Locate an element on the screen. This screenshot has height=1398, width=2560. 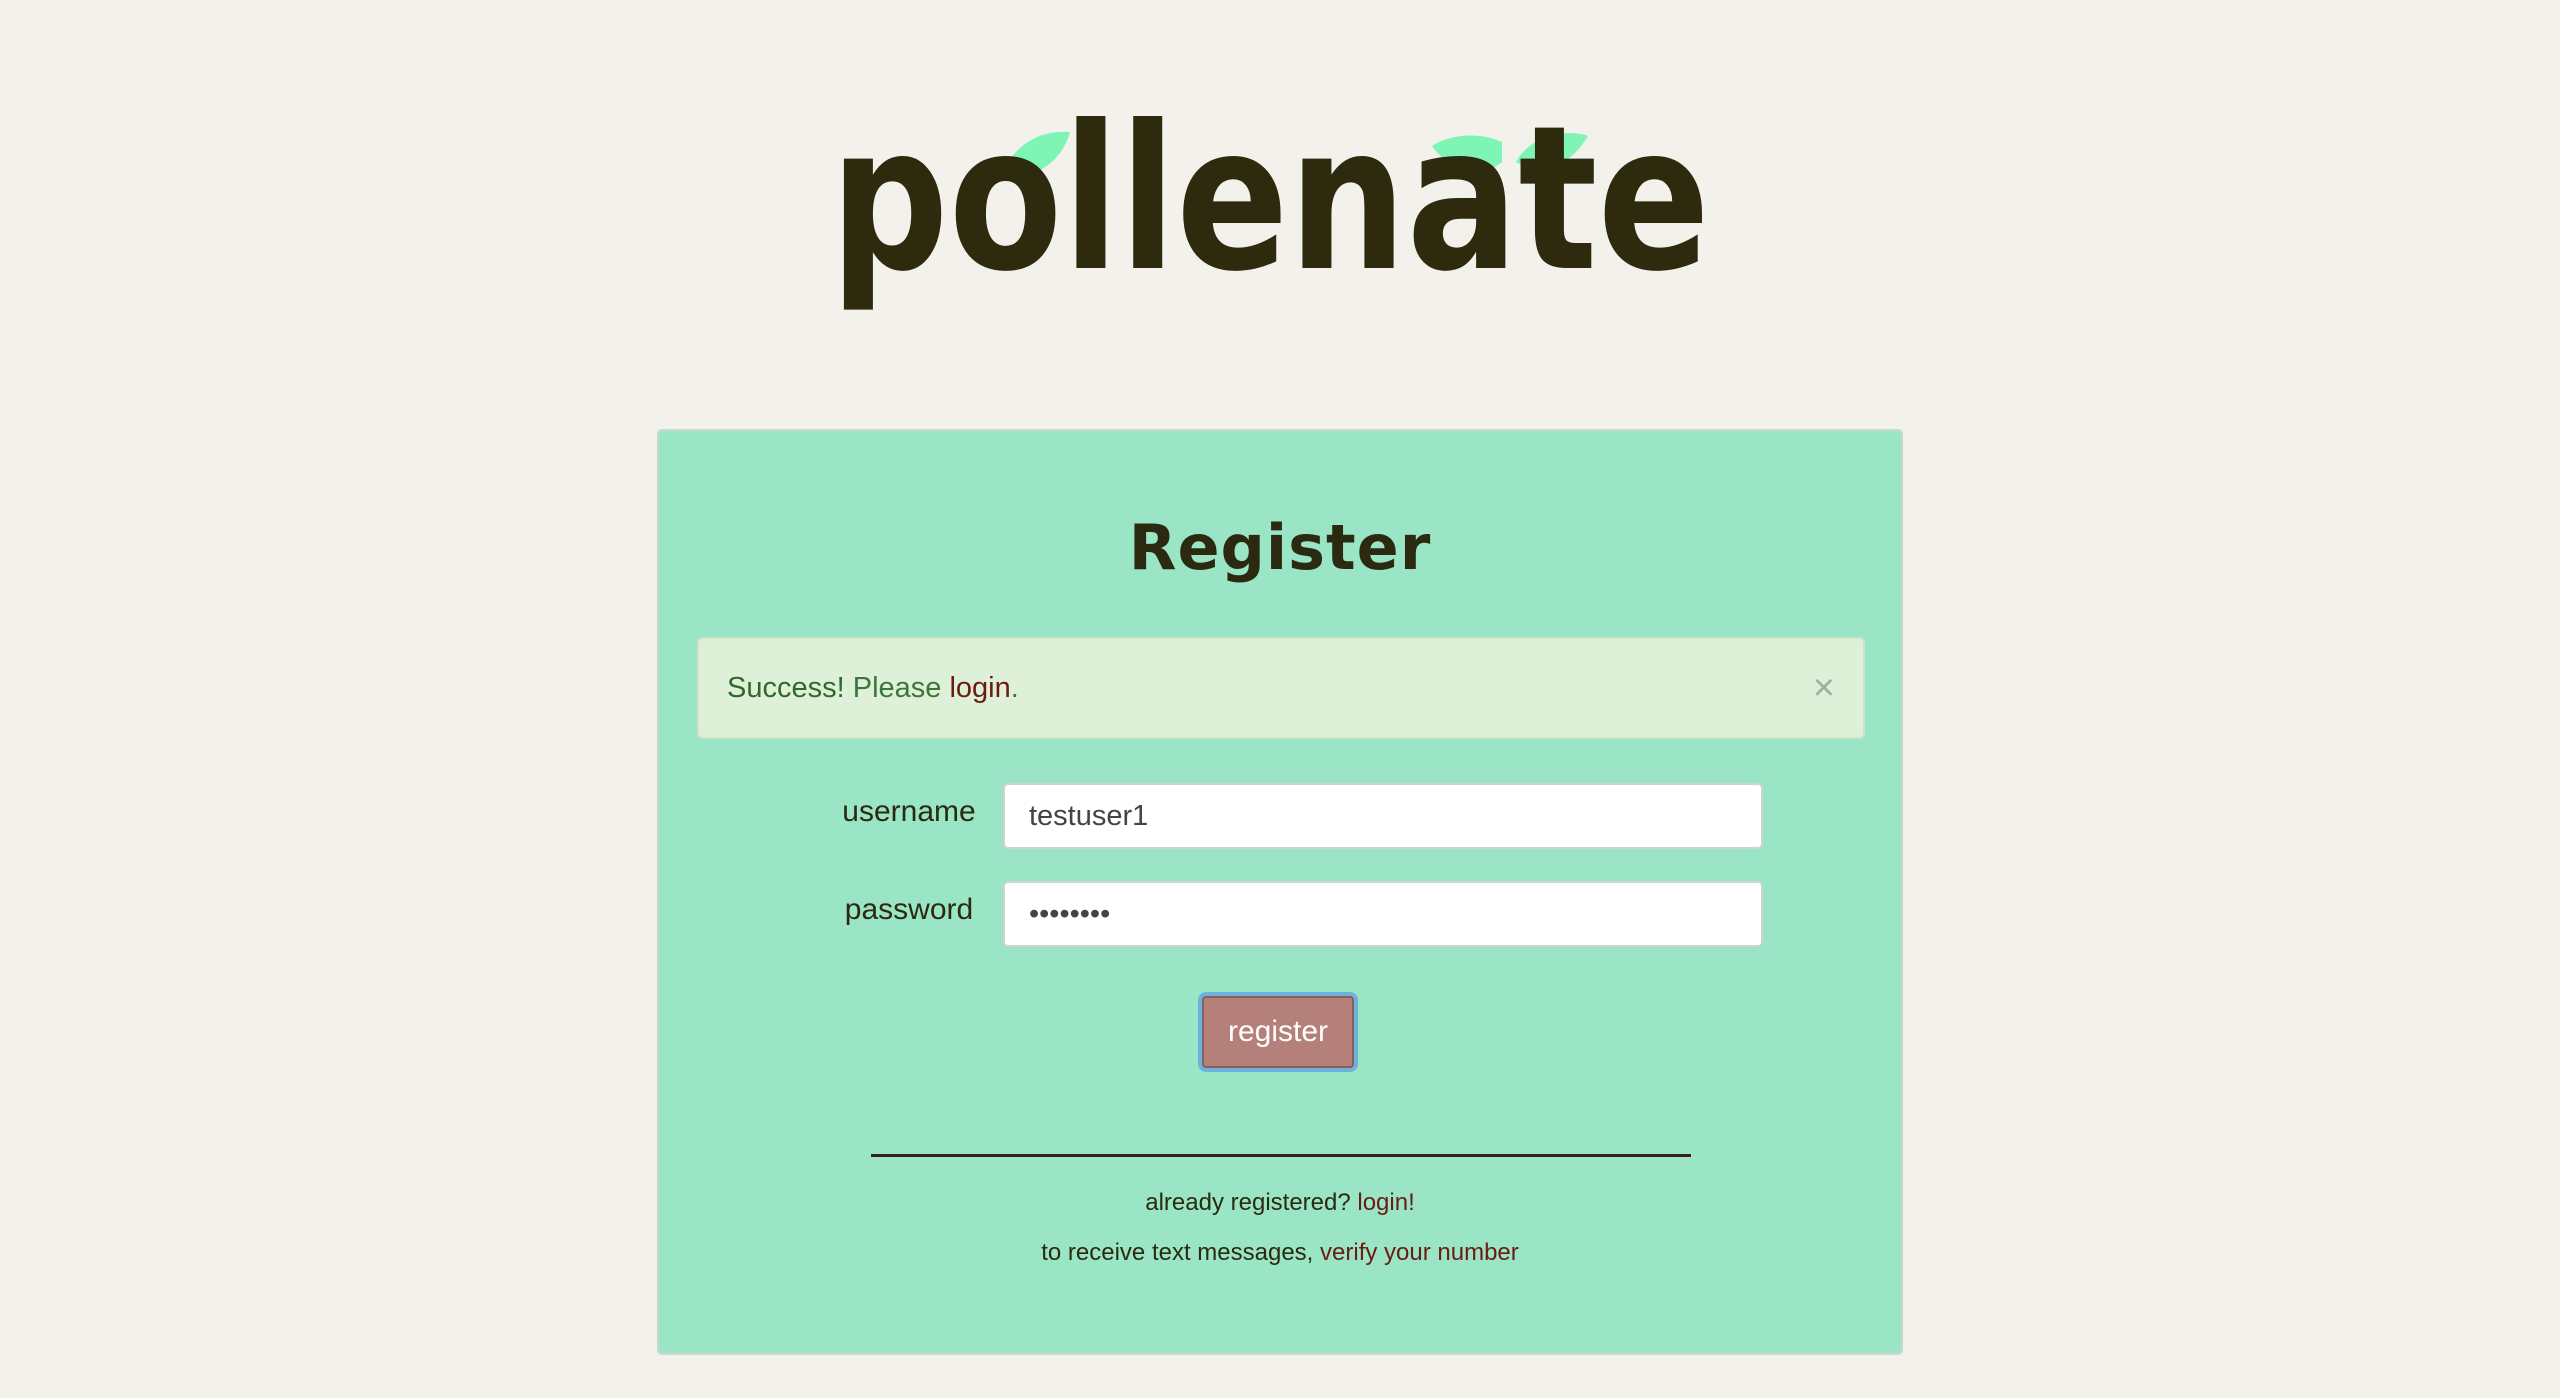
verify-number-link: verify your number is located at coordinates (1419, 1252).